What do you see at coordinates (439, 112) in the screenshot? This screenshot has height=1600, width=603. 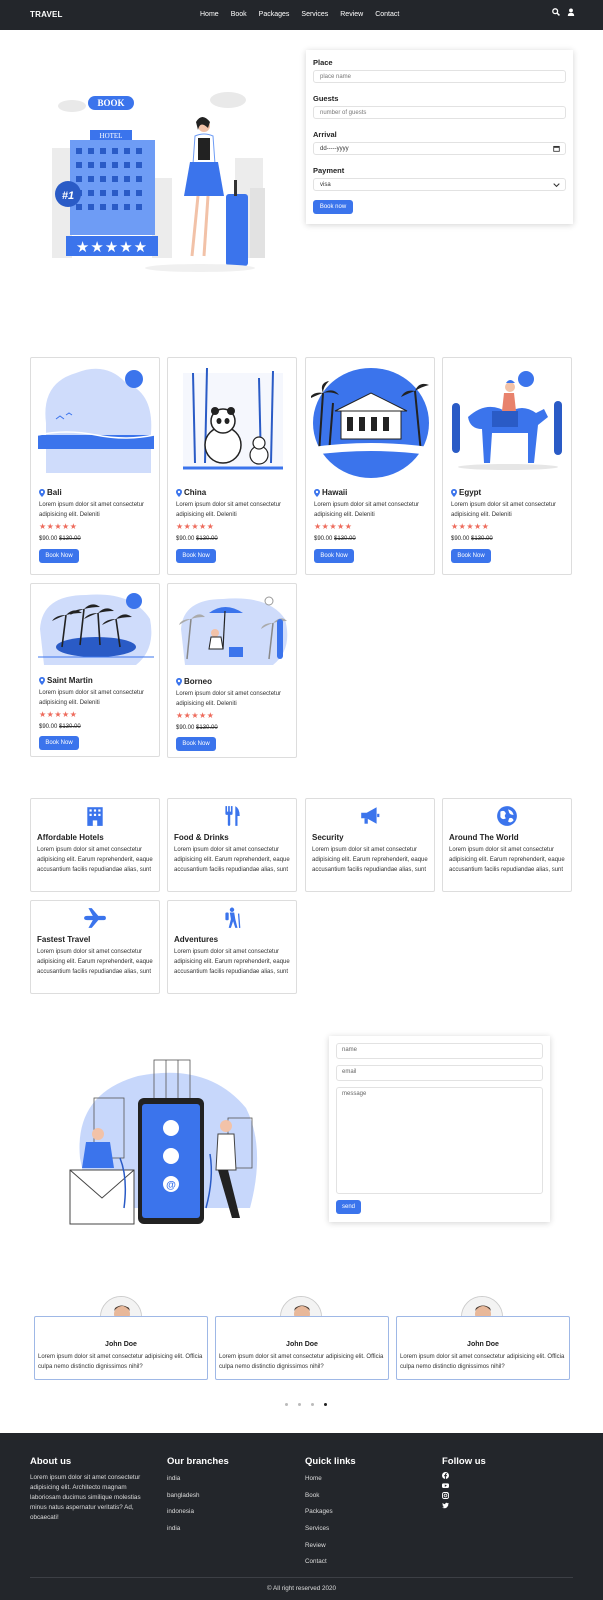 I see `guests-input: number of guests` at bounding box center [439, 112].